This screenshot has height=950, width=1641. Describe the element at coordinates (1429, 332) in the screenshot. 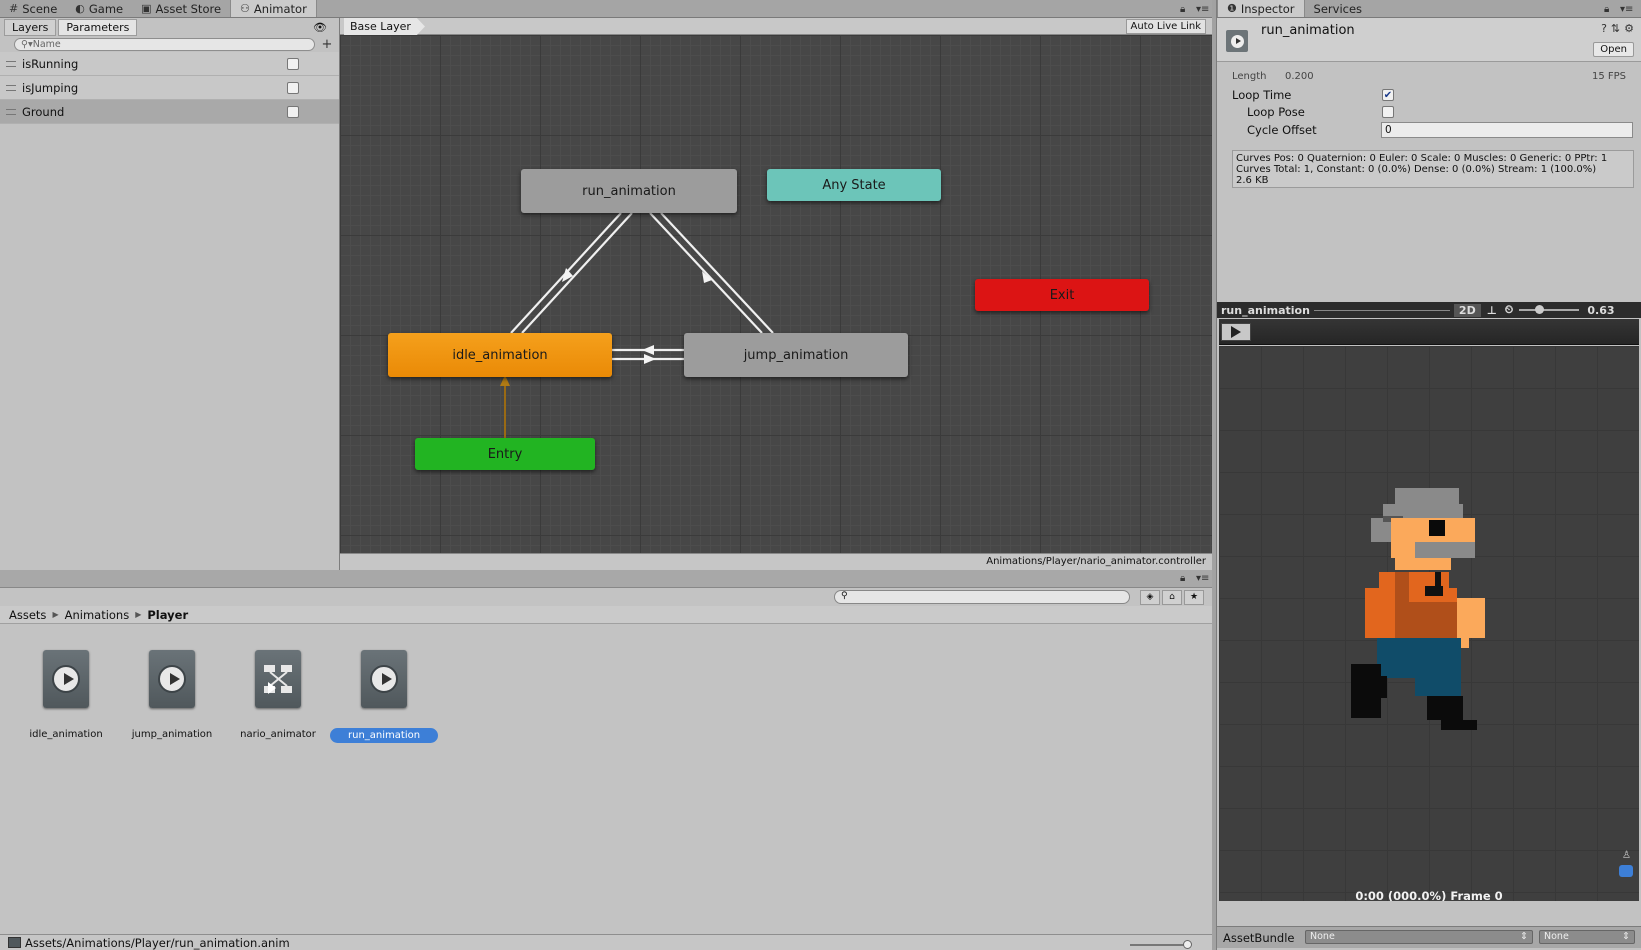

I see `preview-toolbar` at that location.